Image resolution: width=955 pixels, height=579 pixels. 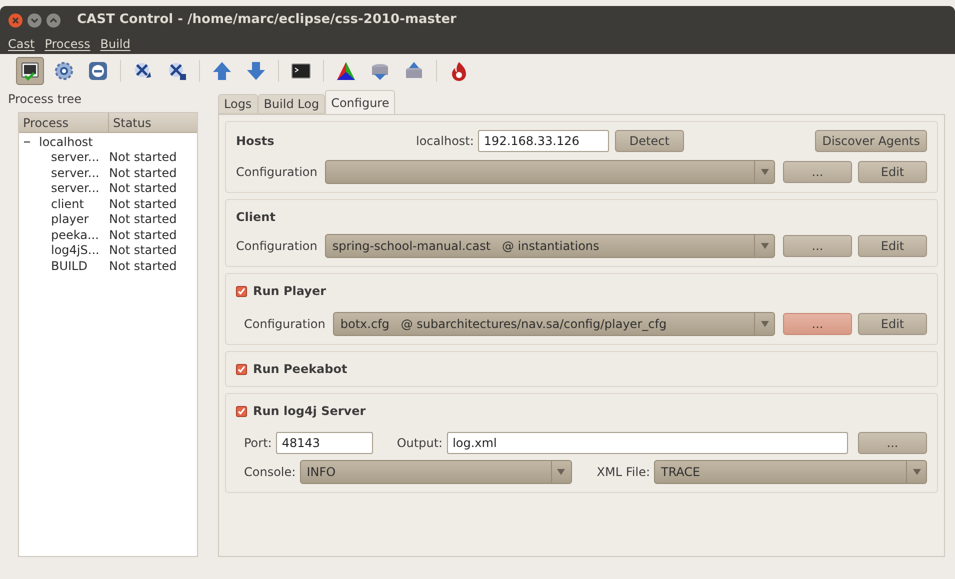 I want to click on down-arrow-icon, so click(x=256, y=71).